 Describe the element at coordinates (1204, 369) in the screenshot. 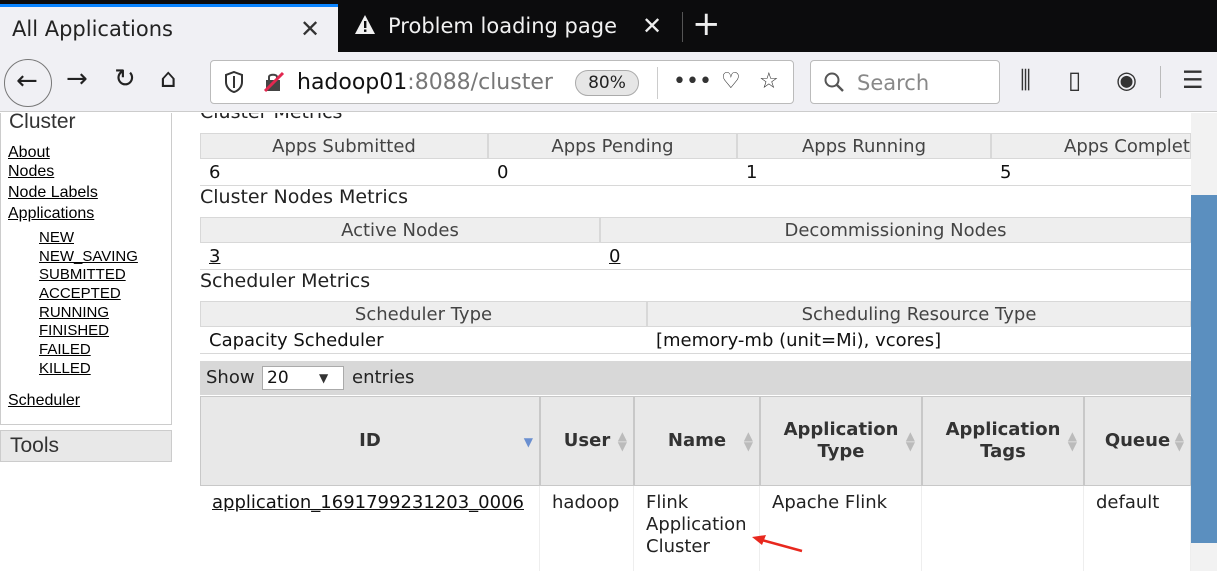

I see `scrollbar-thumb` at that location.